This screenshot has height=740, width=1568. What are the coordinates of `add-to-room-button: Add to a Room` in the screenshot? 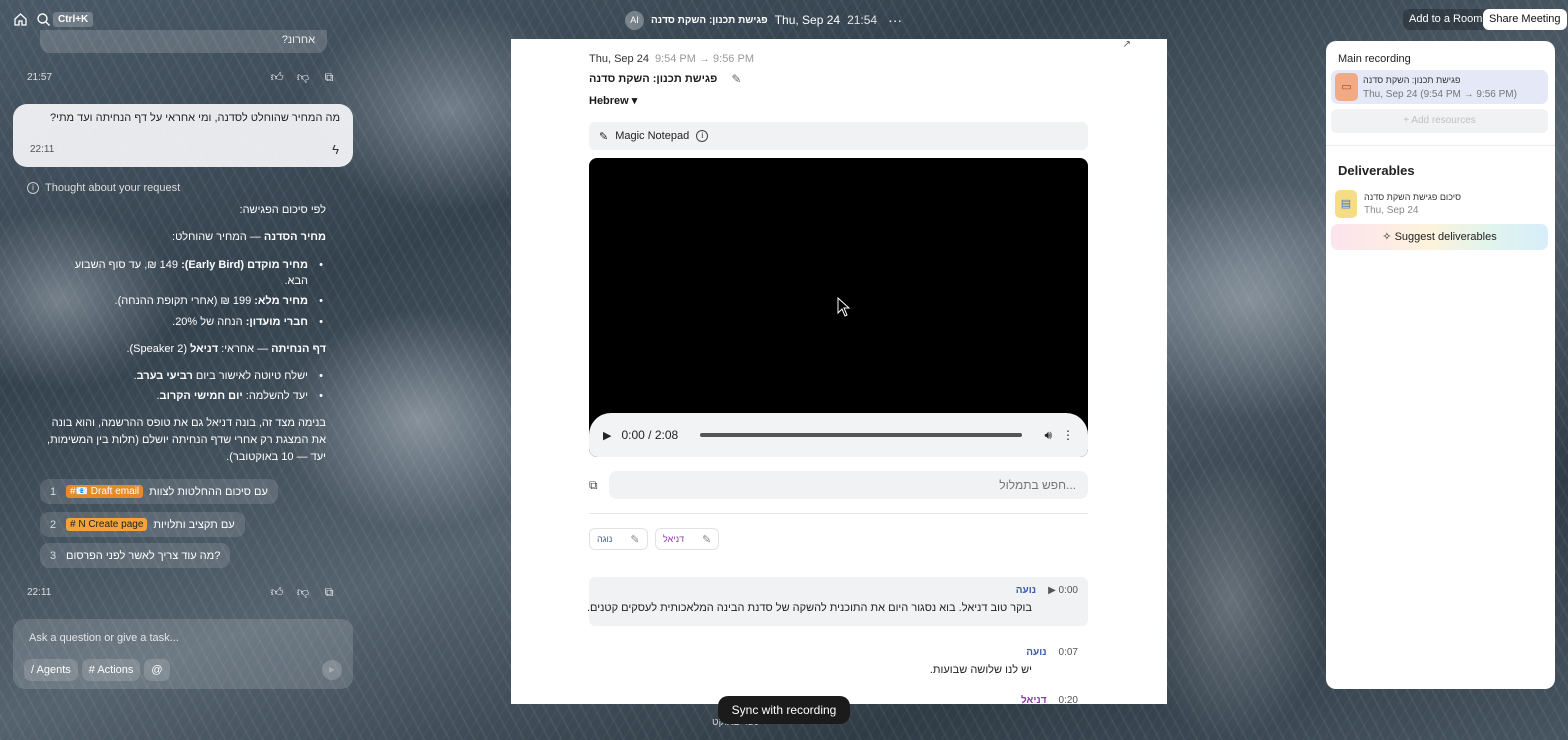 It's located at (1446, 19).